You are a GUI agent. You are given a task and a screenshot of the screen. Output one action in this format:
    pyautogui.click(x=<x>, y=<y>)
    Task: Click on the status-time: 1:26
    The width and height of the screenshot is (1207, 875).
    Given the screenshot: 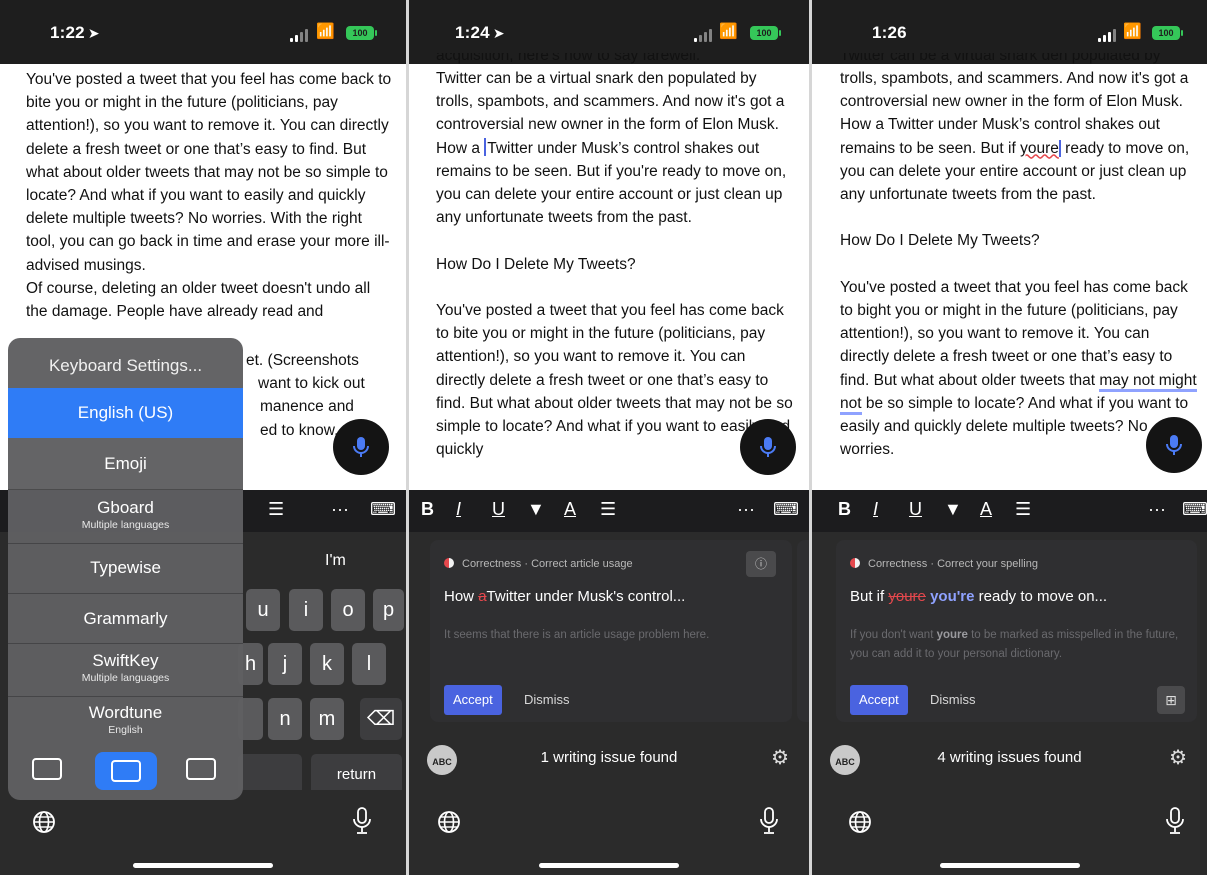 What is the action you would take?
    pyautogui.click(x=889, y=32)
    